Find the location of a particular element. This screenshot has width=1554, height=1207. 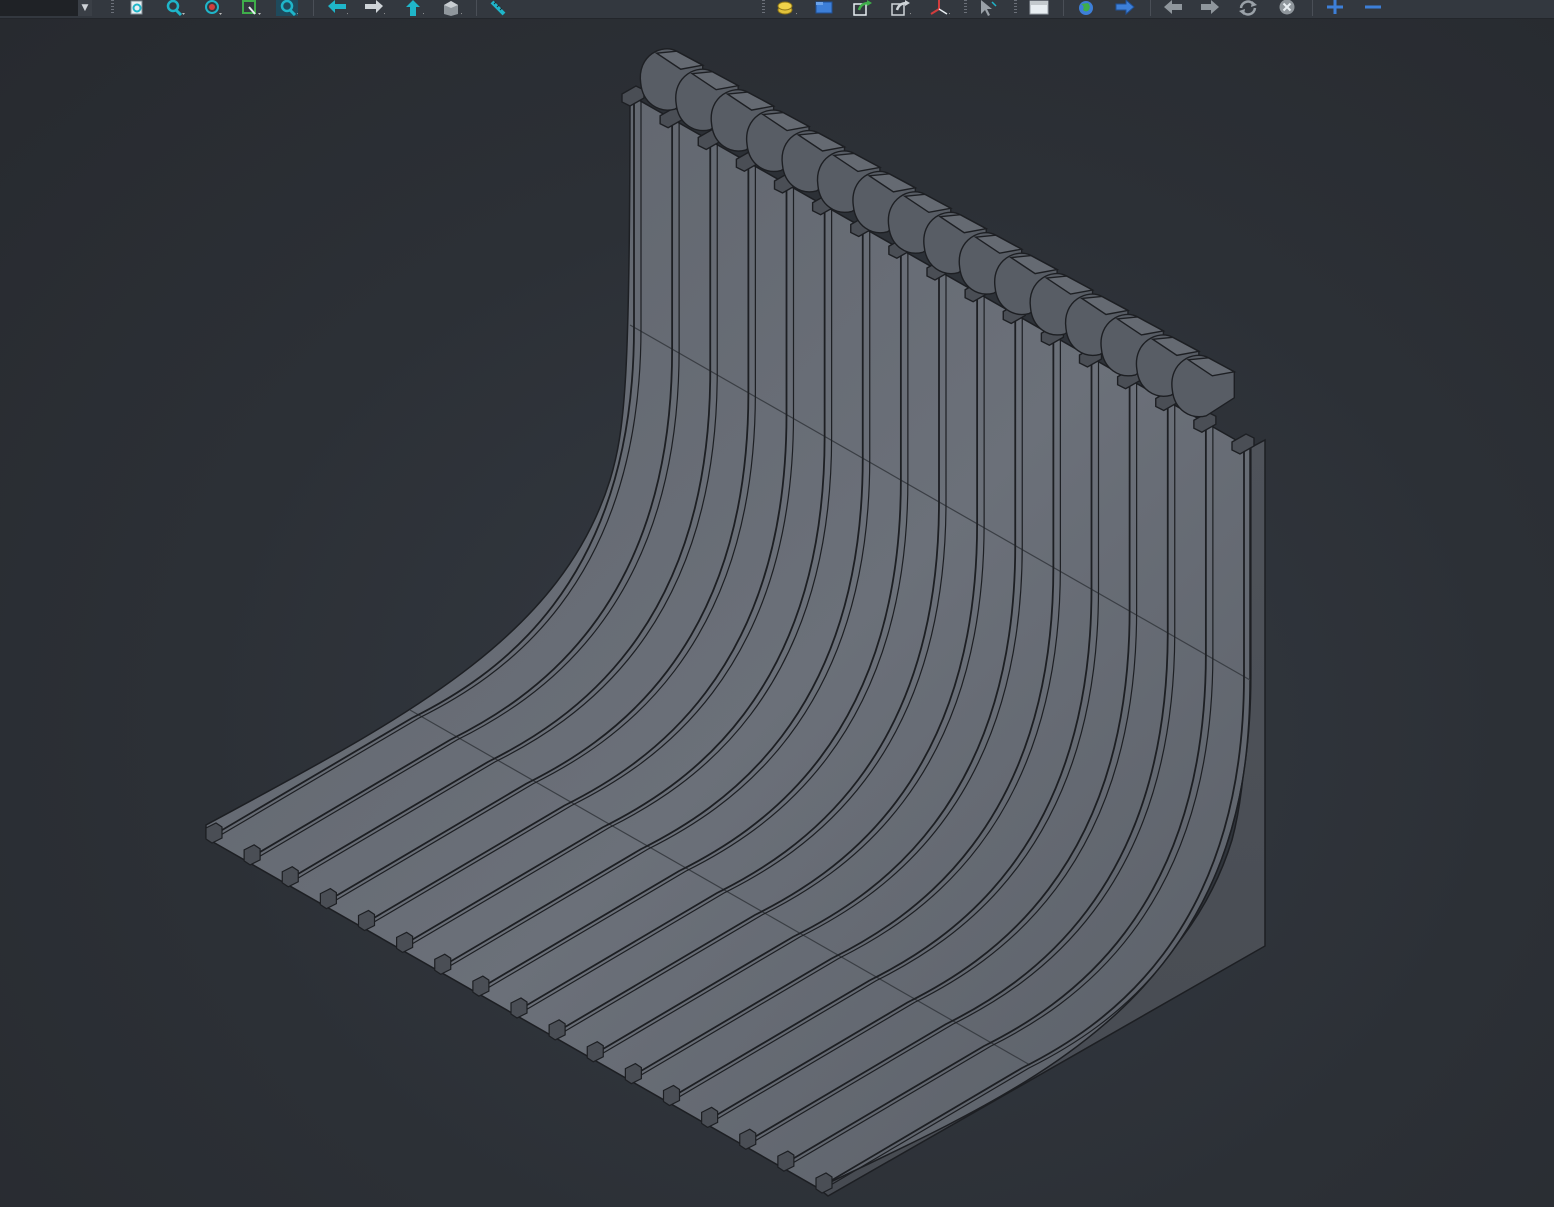

next-icon is located at coordinates (1210, 8).